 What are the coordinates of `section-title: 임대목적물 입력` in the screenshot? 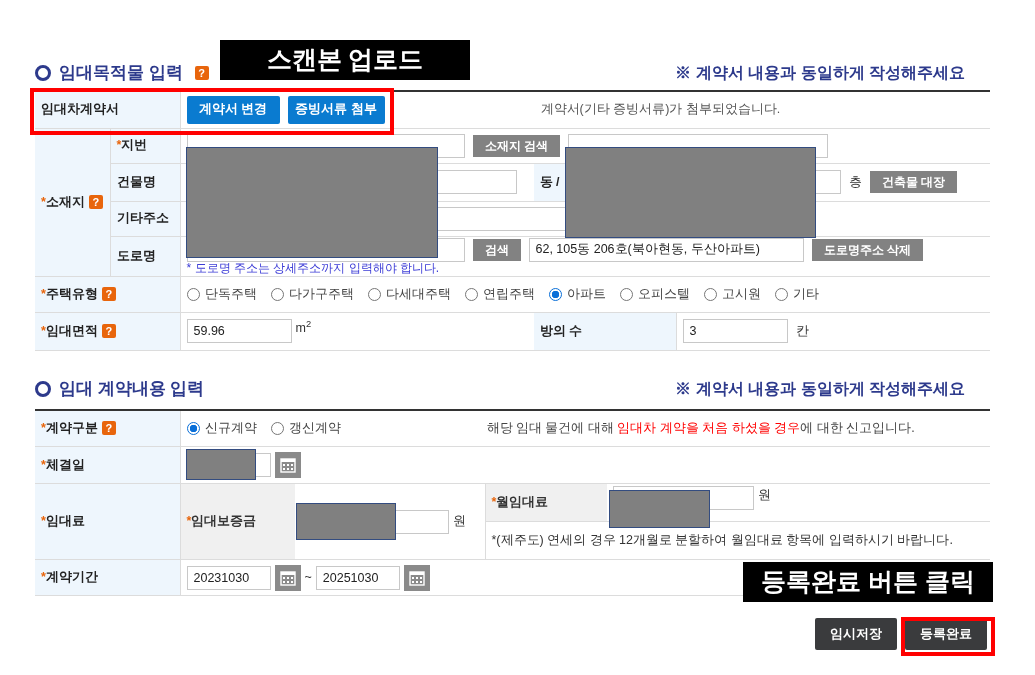 It's located at (121, 73).